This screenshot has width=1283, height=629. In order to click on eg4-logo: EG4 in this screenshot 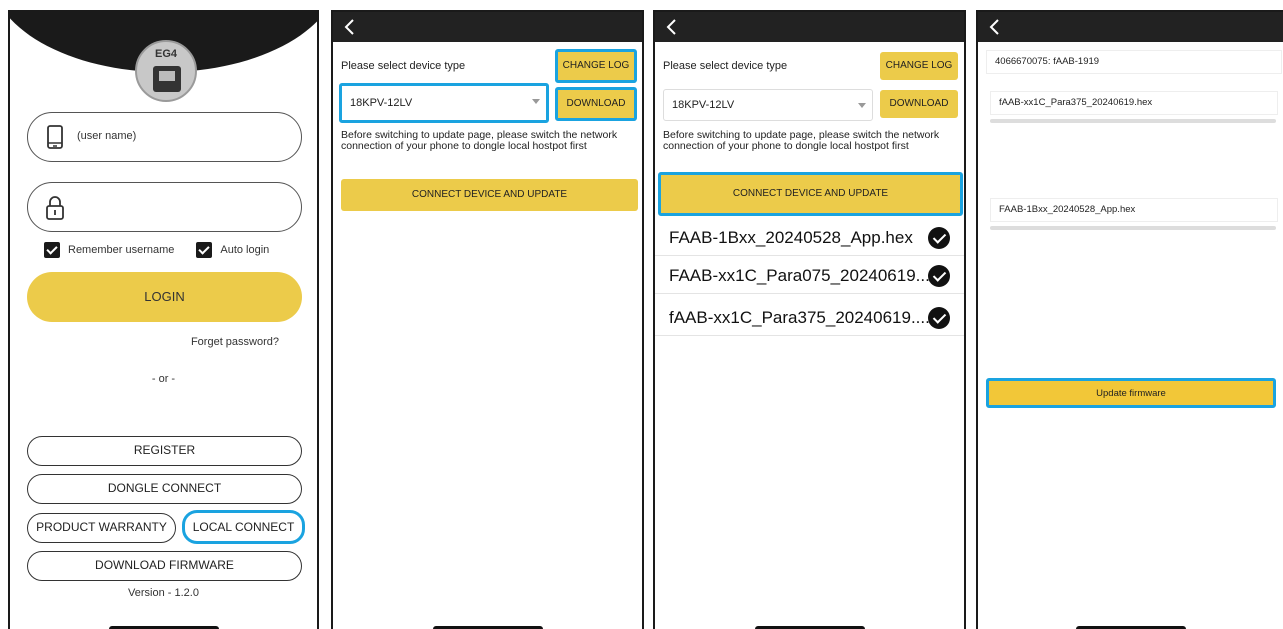, I will do `click(166, 71)`.